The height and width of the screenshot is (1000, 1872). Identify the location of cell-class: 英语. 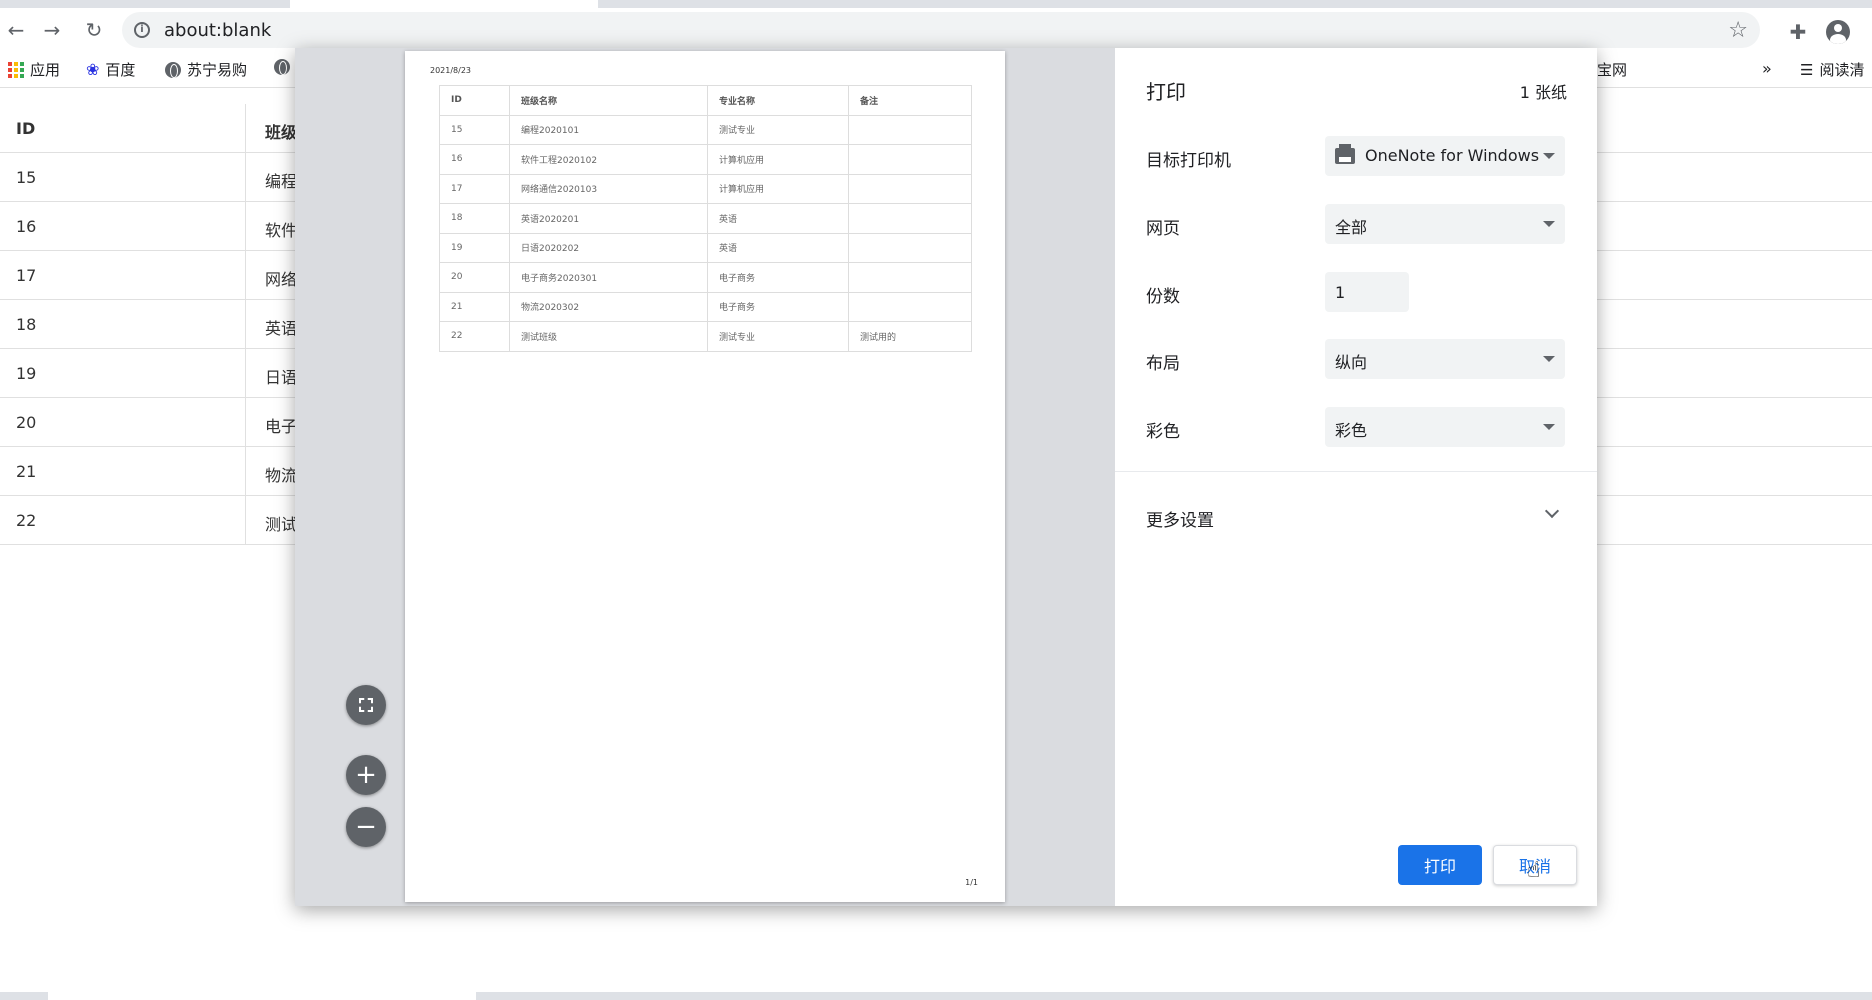
(281, 328).